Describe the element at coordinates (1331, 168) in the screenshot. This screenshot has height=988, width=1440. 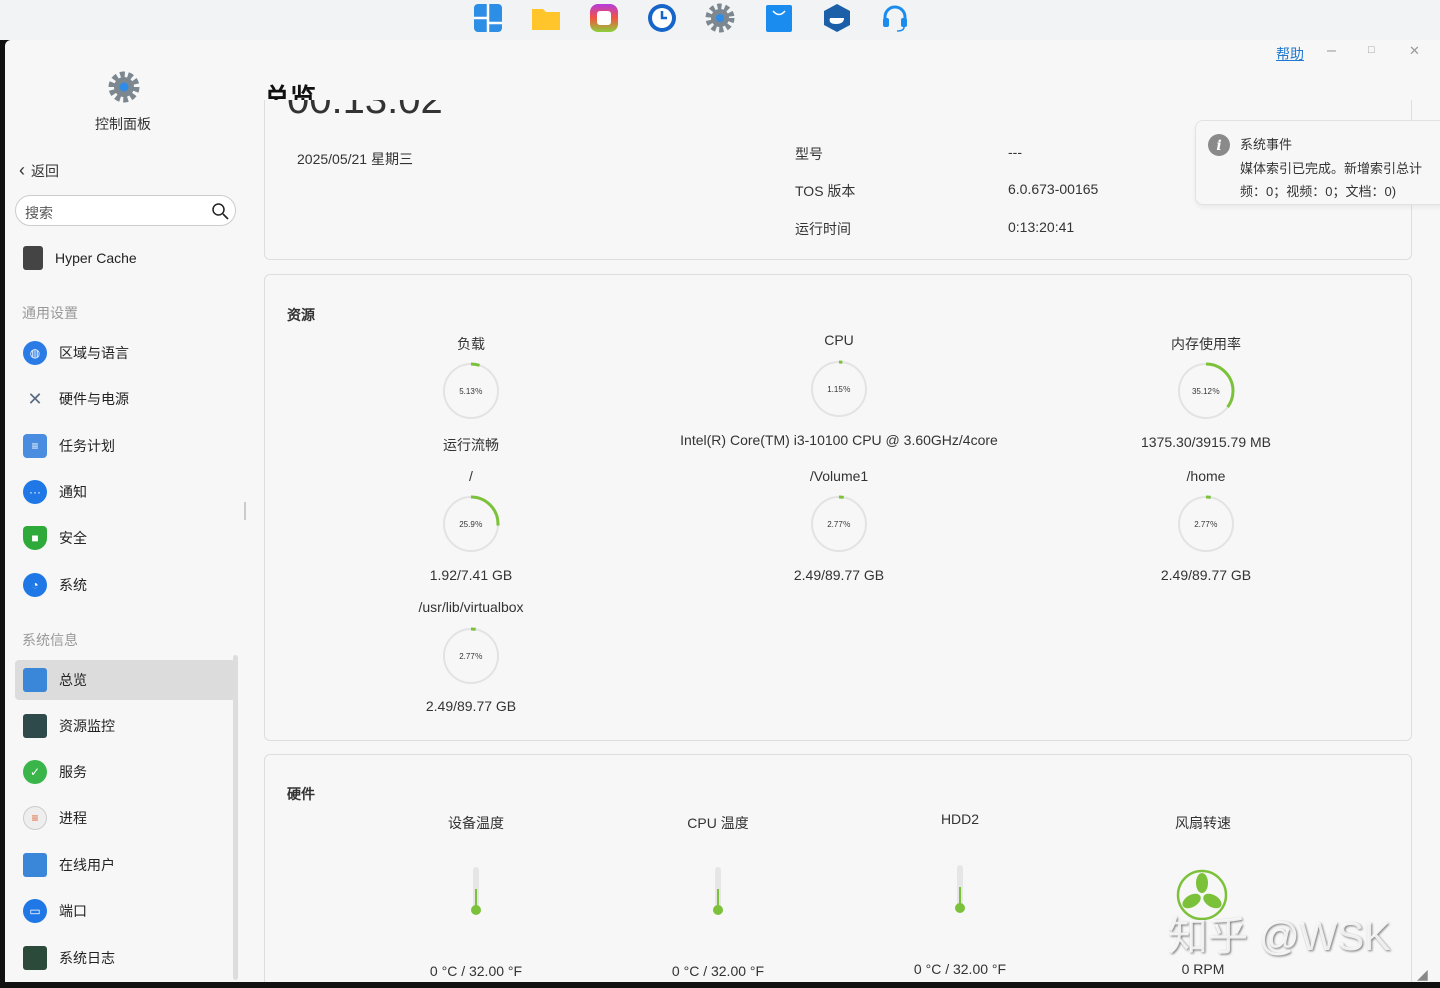
I see `notification-body-line1: 媒体索引已完成。新增索引总计` at that location.